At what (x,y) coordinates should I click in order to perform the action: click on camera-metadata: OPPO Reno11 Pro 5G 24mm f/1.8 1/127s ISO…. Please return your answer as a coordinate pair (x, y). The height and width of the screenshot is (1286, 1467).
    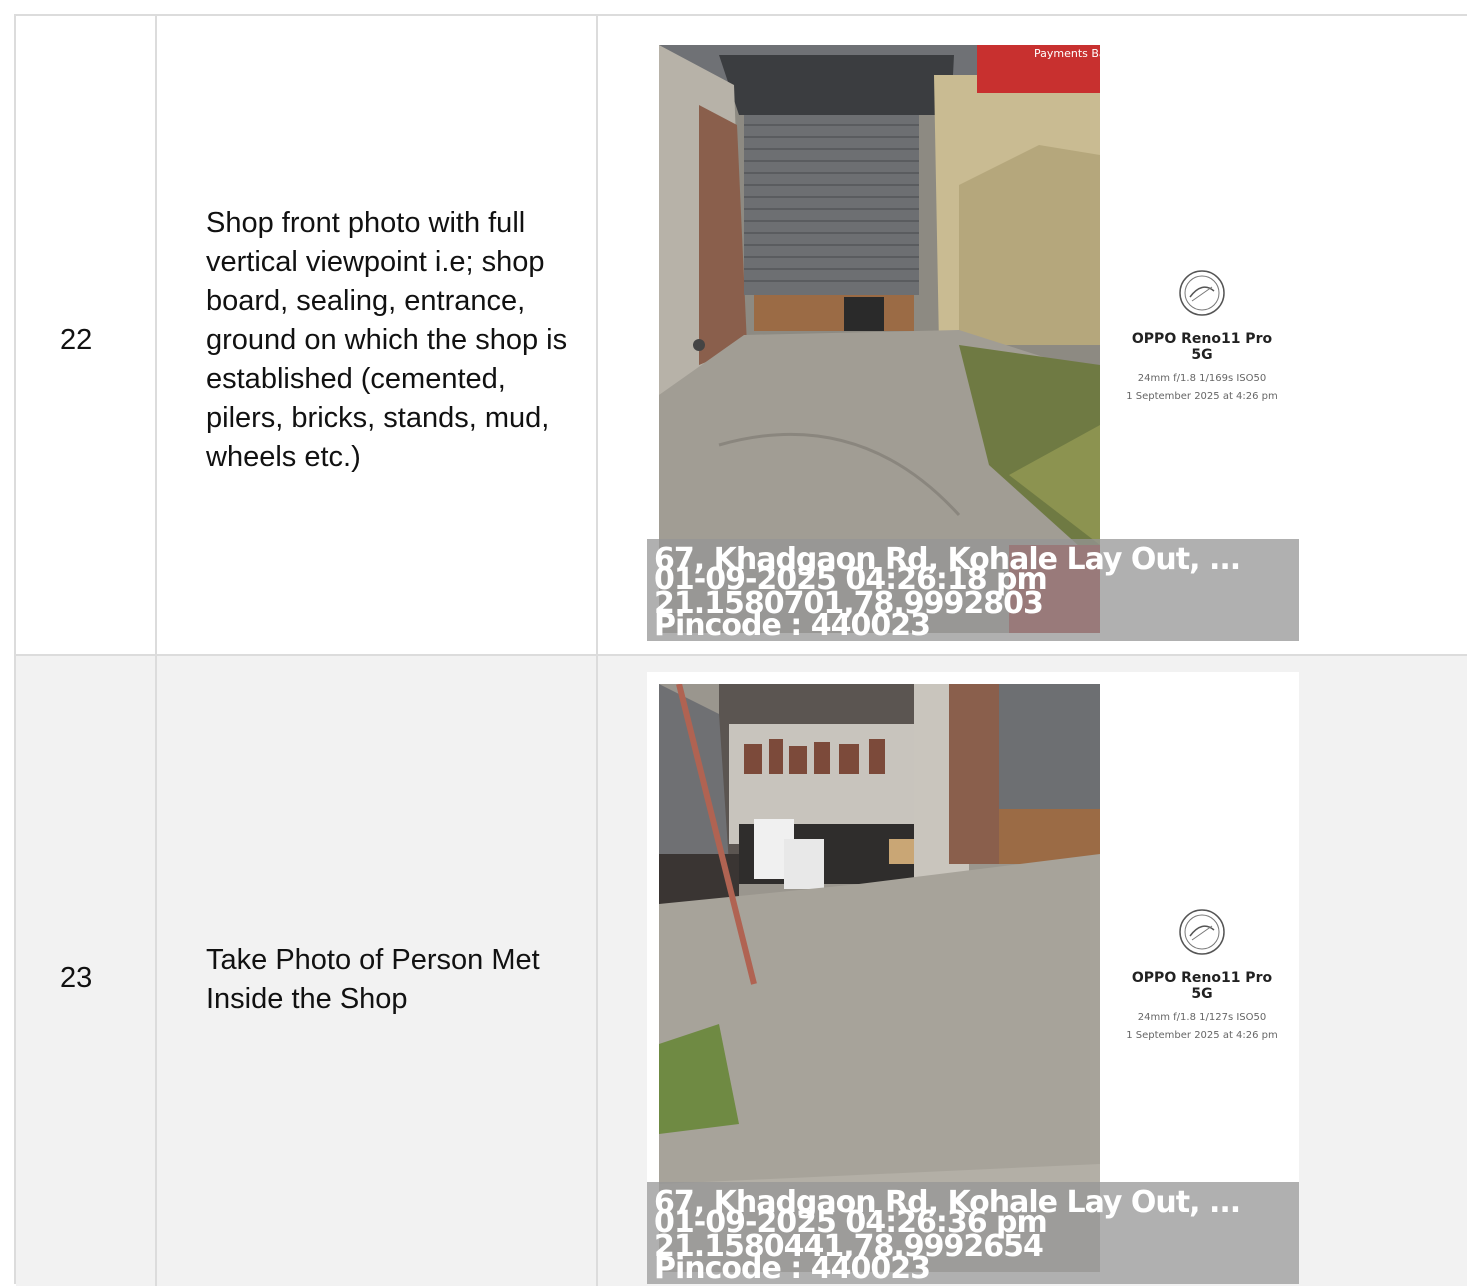
    Looking at the image, I should click on (1202, 974).